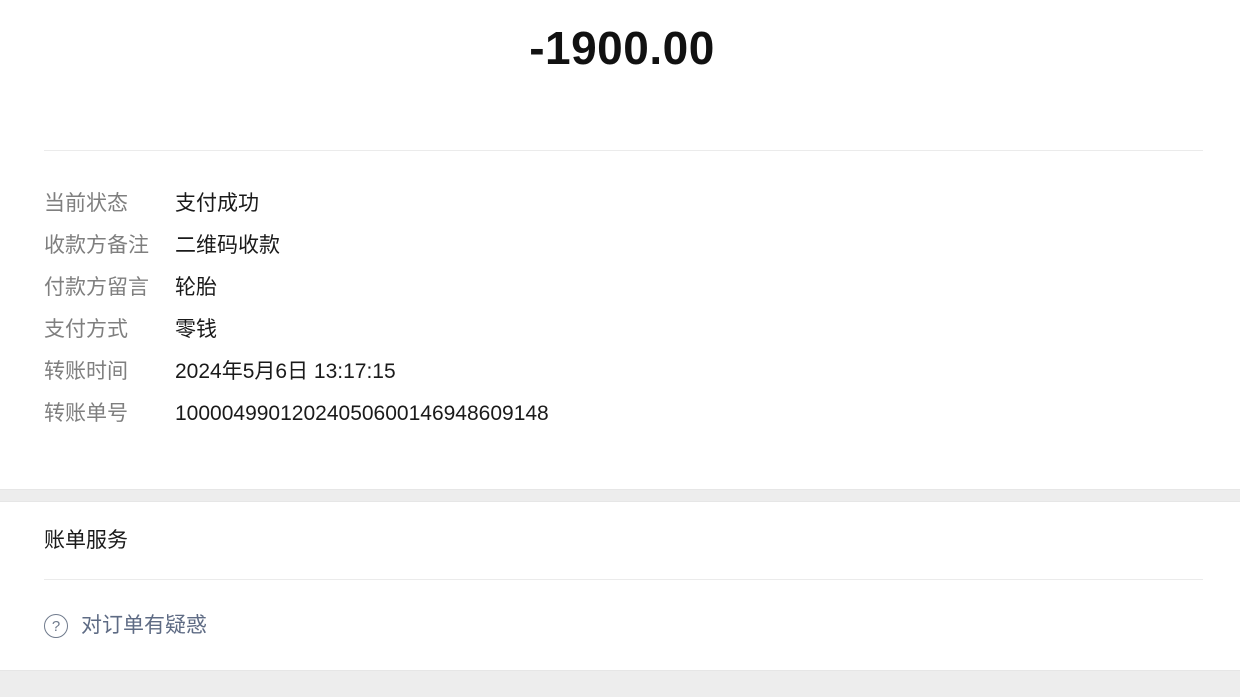  Describe the element at coordinates (622, 48) in the screenshot. I see `transaction-amount: -1900.00` at that location.